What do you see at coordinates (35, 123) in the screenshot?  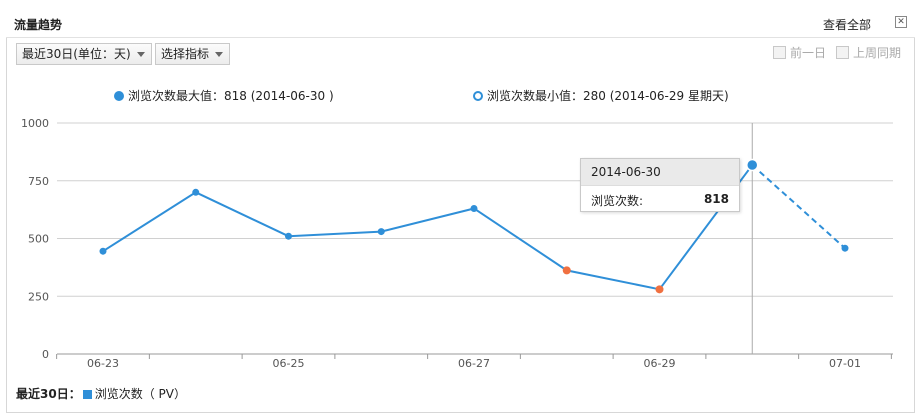 I see `y-tick-label: 1000` at bounding box center [35, 123].